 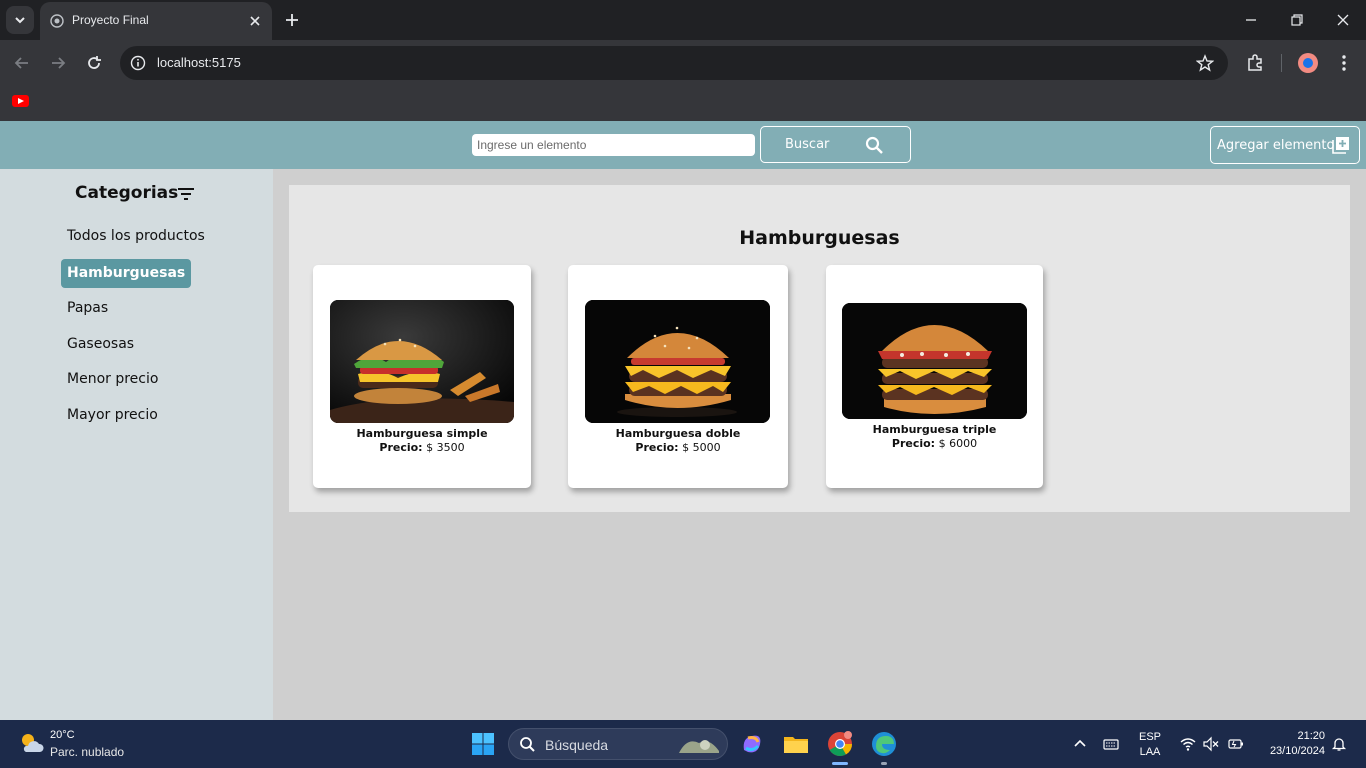 What do you see at coordinates (796, 744) in the screenshot?
I see `file-explorer-icon` at bounding box center [796, 744].